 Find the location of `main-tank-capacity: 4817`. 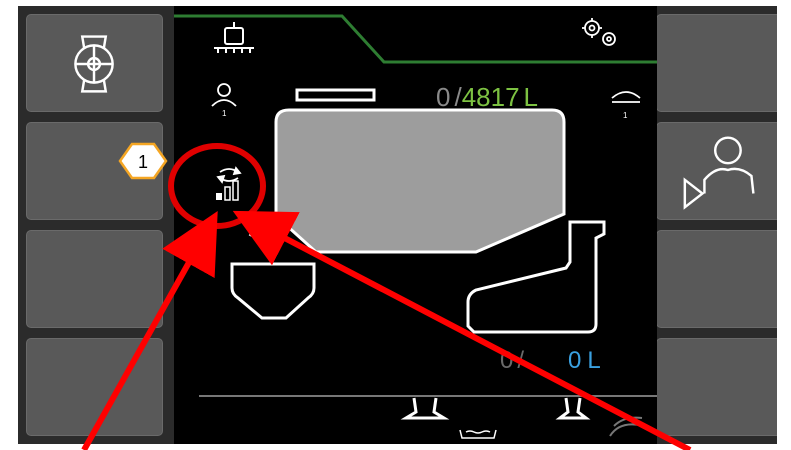

main-tank-capacity: 4817 is located at coordinates (491, 97).